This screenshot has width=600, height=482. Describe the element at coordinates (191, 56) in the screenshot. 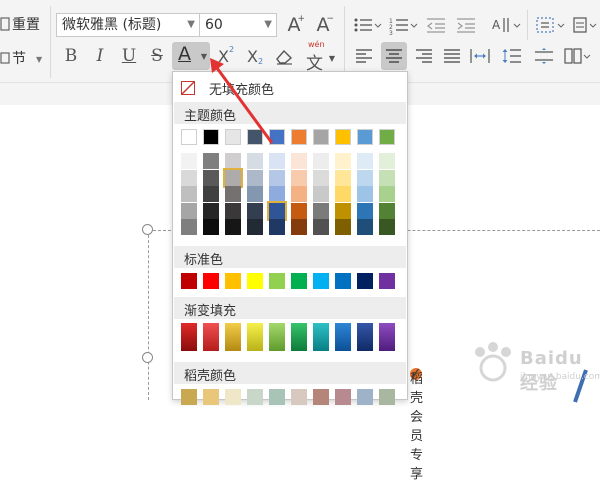

I see `font-color-button: A ▼` at that location.